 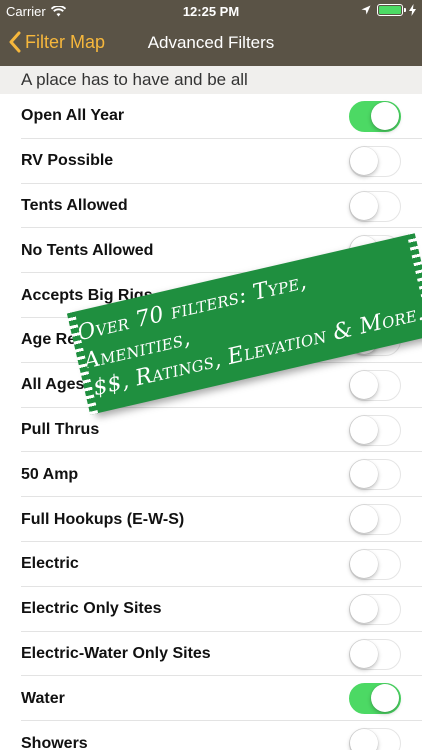 I want to click on filter-row: Full Hookups (E-W-S), so click(x=211, y=519).